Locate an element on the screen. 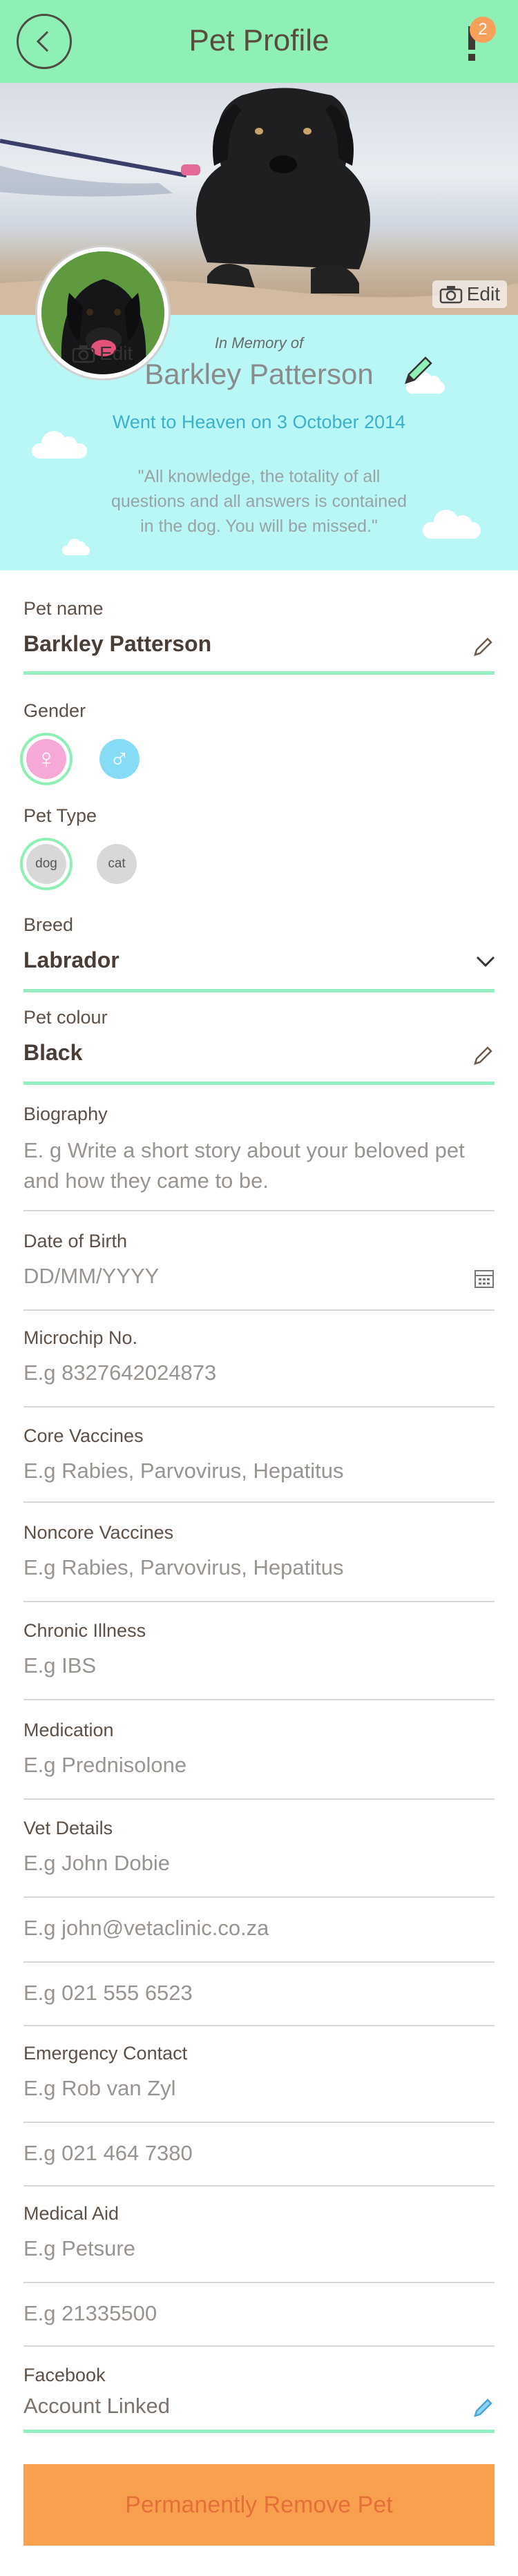 The image size is (518, 2576). pet-type-dog-button: dog is located at coordinates (46, 864).